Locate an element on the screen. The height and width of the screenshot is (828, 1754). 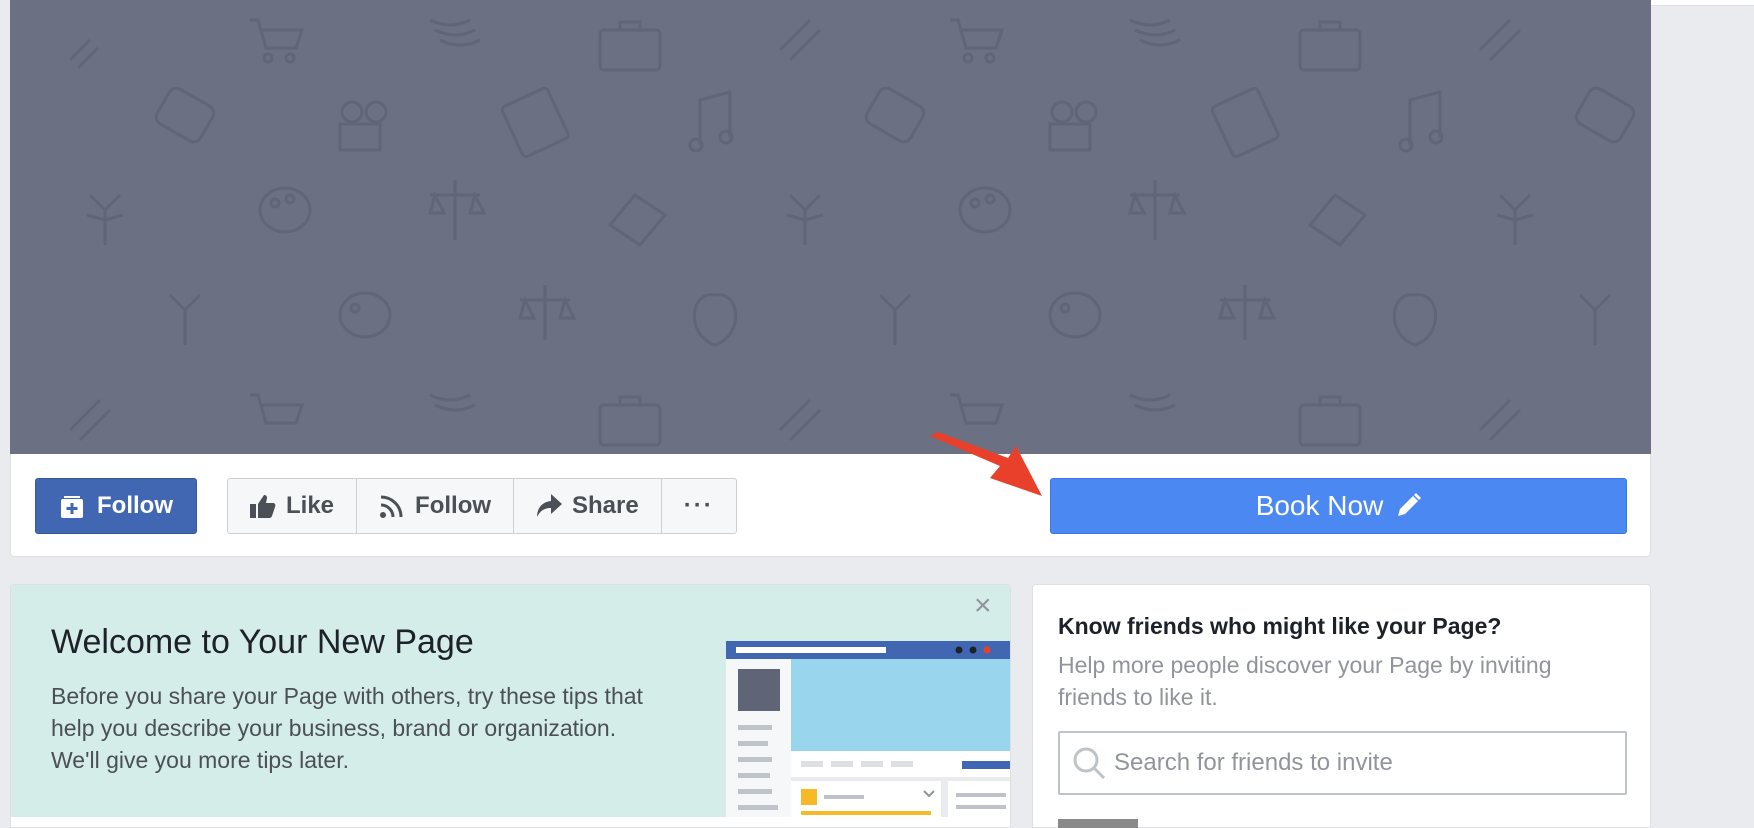
more-options-icon: ··· is located at coordinates (698, 505).